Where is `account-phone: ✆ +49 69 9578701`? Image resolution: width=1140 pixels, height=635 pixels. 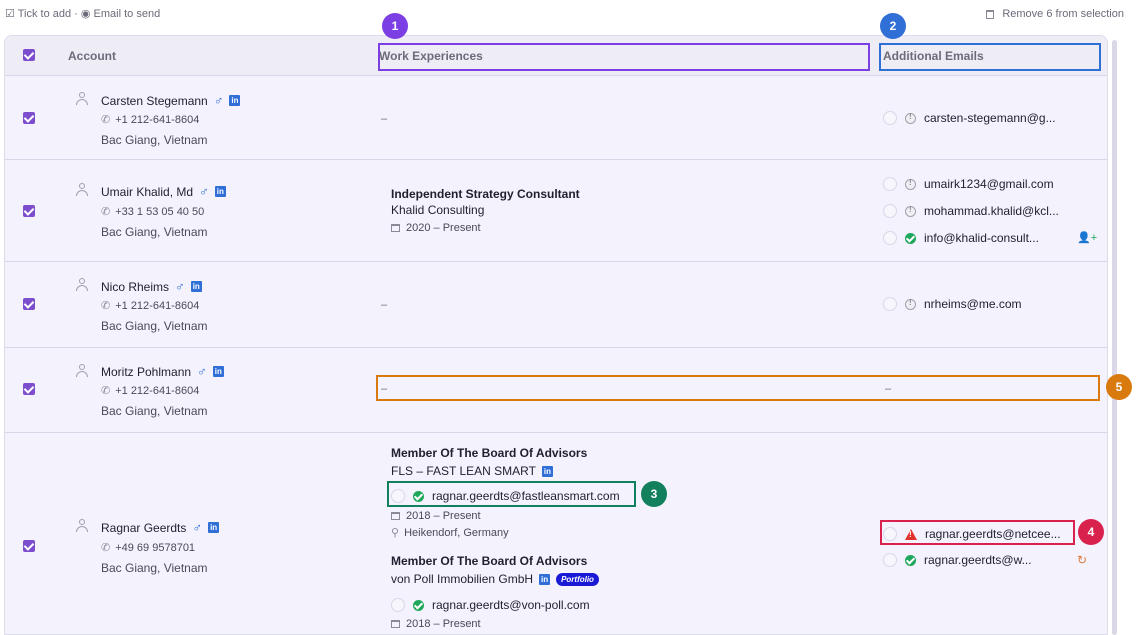
account-phone: ✆ +49 69 9578701 is located at coordinates (148, 547).